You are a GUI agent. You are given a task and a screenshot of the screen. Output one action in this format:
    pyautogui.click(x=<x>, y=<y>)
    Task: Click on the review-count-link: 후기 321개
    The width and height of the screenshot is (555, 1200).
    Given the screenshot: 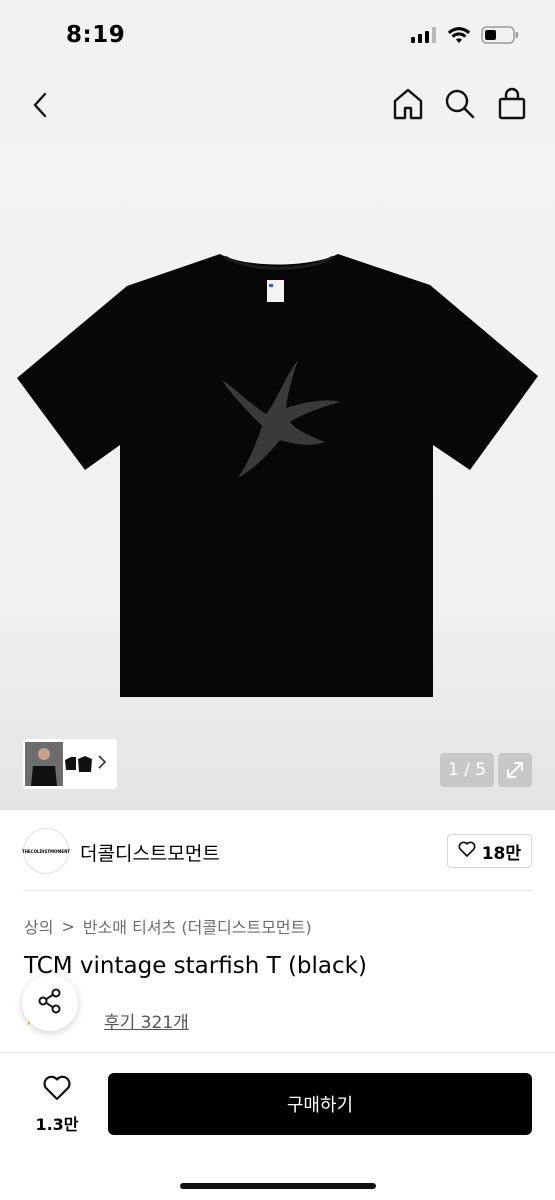 What is the action you would take?
    pyautogui.click(x=146, y=1020)
    